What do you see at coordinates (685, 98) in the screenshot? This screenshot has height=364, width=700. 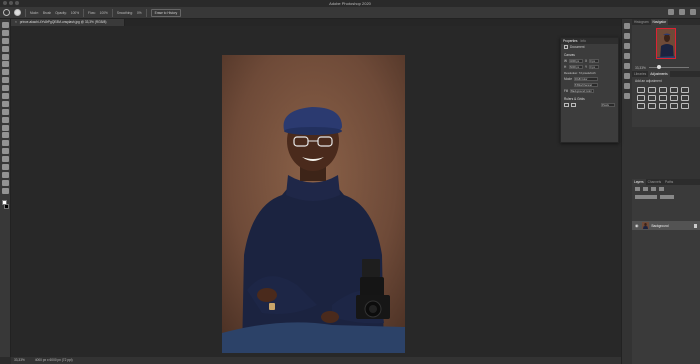 I see `channel-mixer-icon` at bounding box center [685, 98].